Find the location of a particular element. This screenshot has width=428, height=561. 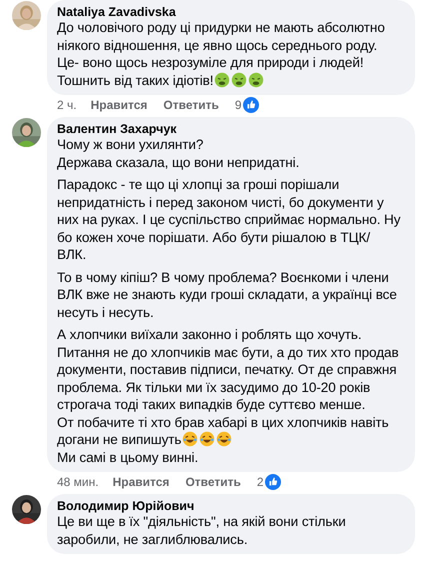

comment-text: То в чому кіпіш? В чому проблема? Воєнкоми і члени ВЛК вже не знають куди гроші складати, а українці все несуть і несуть. is located at coordinates (227, 295).